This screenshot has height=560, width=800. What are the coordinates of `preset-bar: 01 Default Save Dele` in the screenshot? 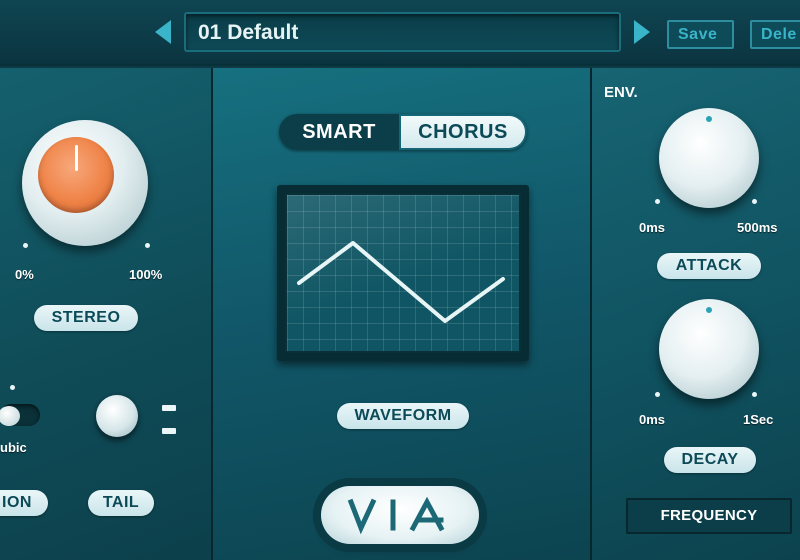 It's located at (400, 33).